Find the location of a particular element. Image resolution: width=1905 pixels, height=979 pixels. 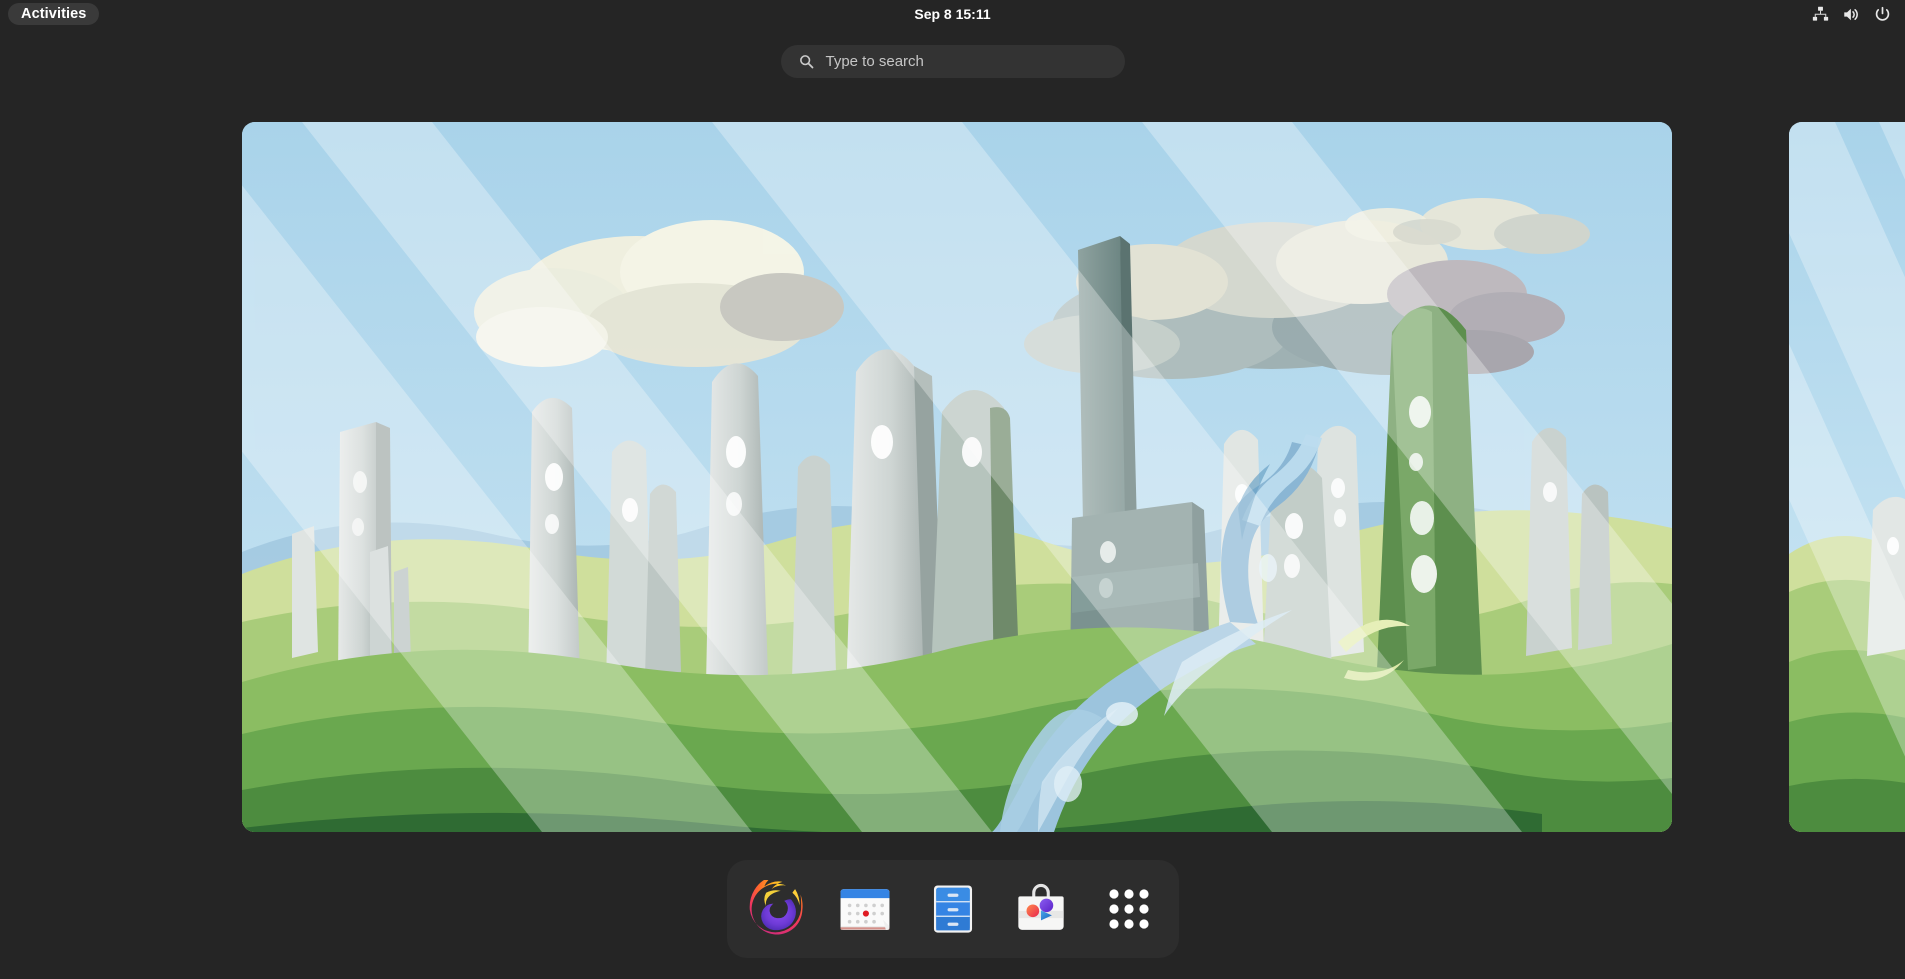

dock-item-software is located at coordinates (1041, 909).